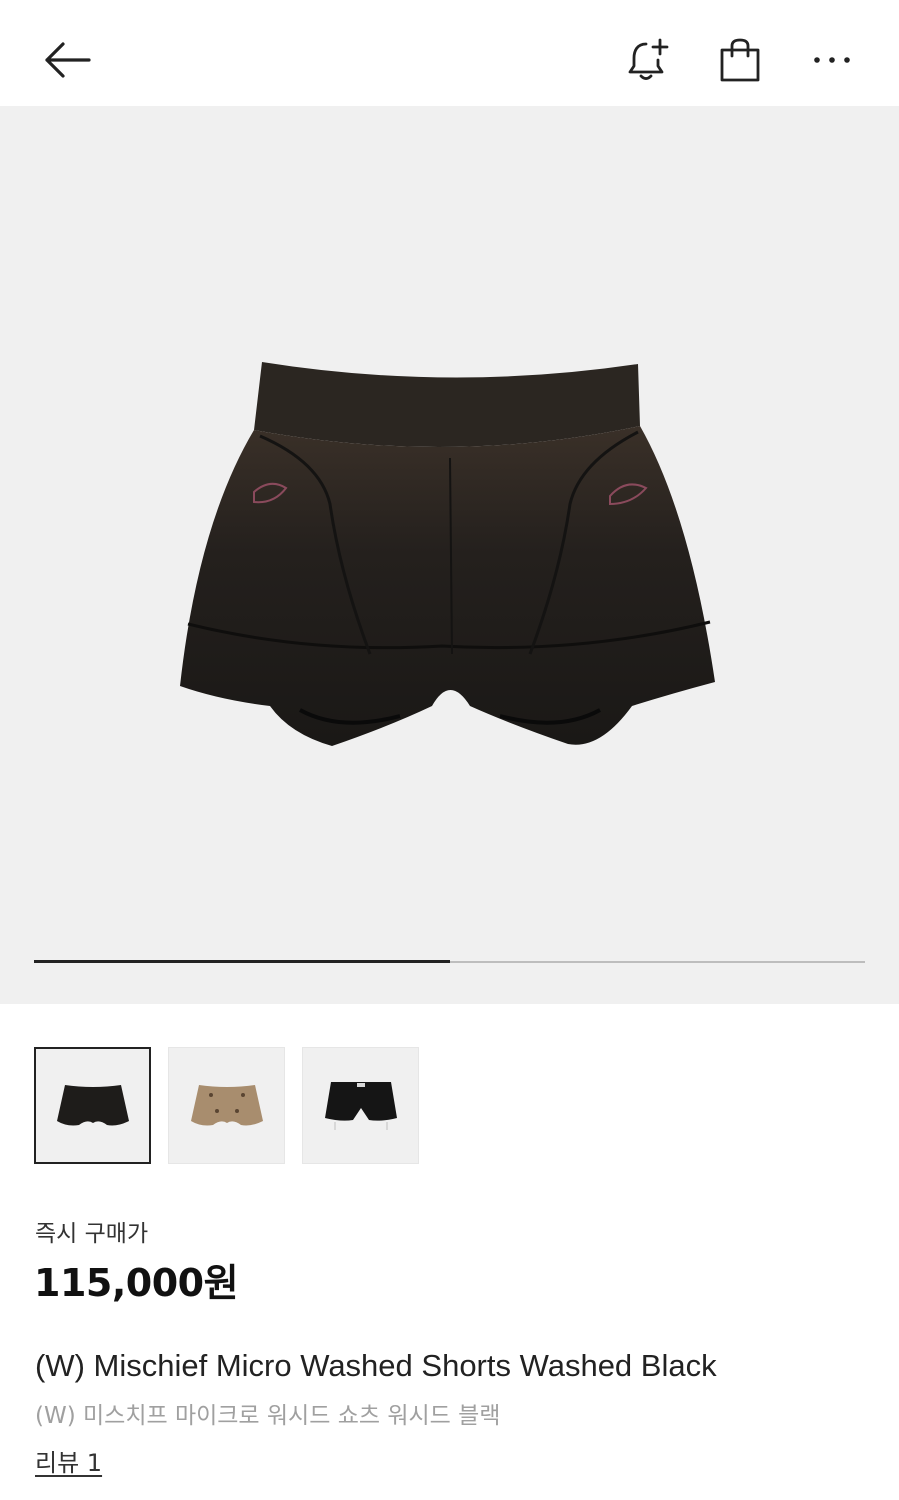 The height and width of the screenshot is (1500, 899). I want to click on back-button, so click(66, 60).